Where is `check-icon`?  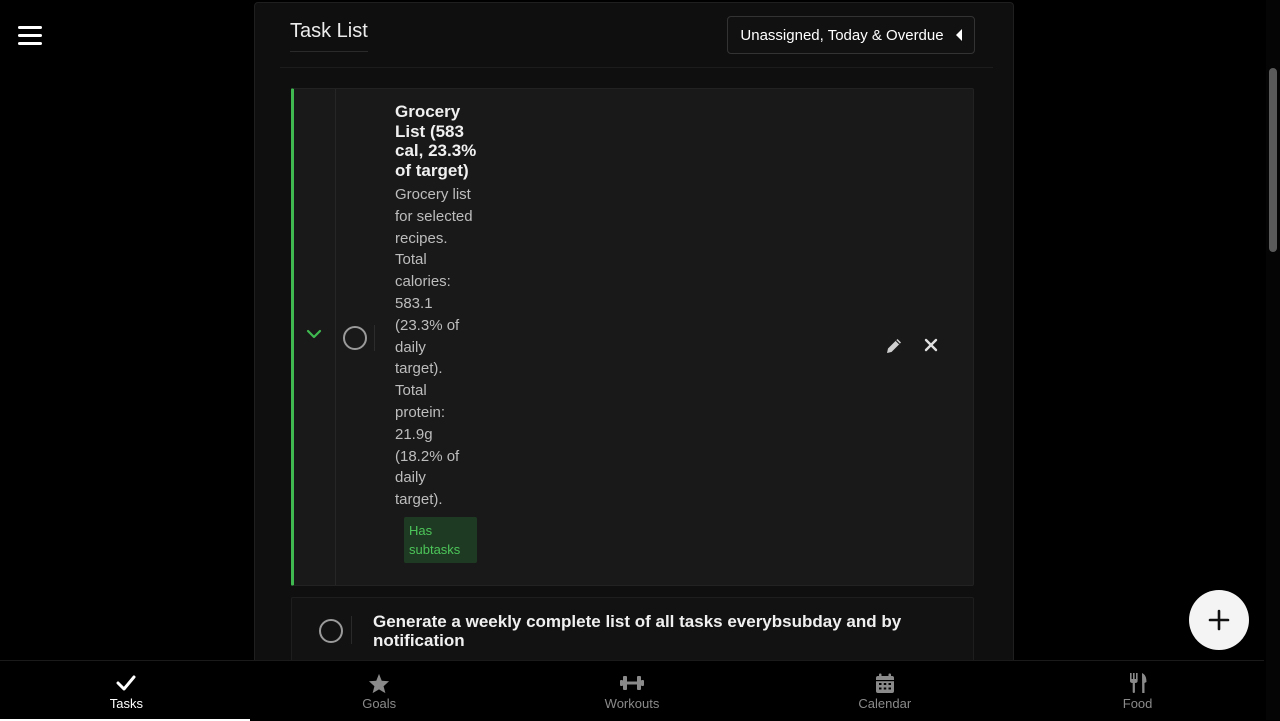 check-icon is located at coordinates (126, 683).